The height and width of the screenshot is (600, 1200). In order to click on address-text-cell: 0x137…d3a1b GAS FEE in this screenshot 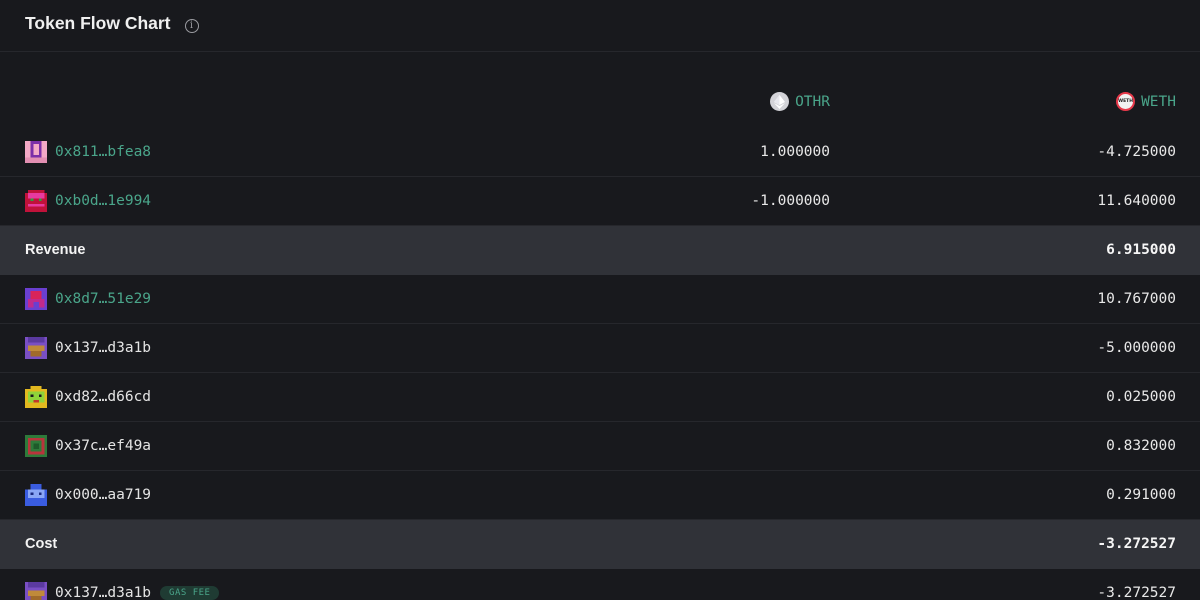, I will do `click(122, 584)`.